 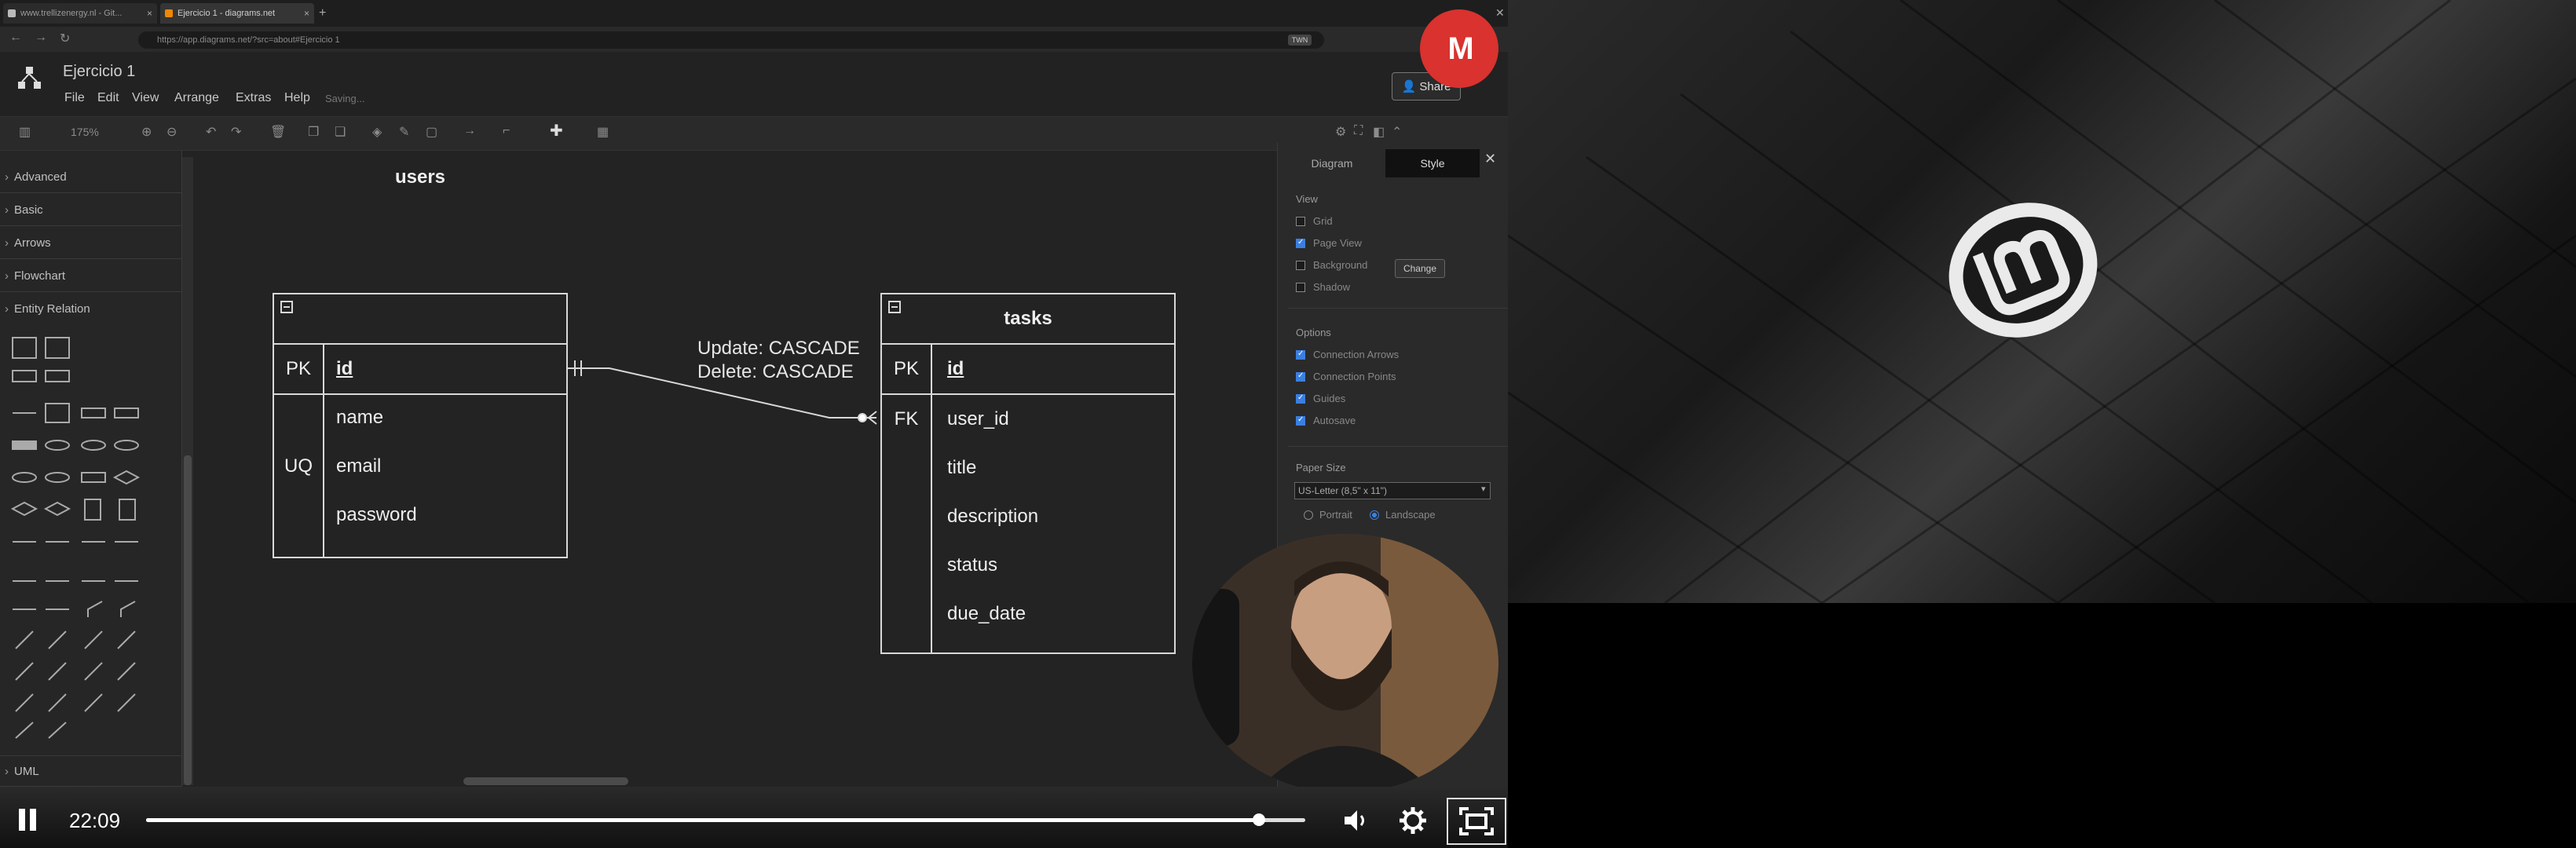 What do you see at coordinates (1500, 13) in the screenshot?
I see `window-close-icon: ✕` at bounding box center [1500, 13].